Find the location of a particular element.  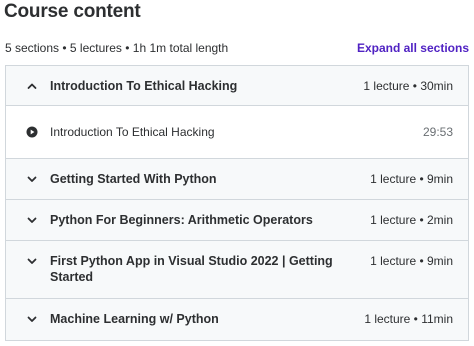

section-lecture-list: Introduction To Ethical Hacking 29:53 is located at coordinates (237, 132).